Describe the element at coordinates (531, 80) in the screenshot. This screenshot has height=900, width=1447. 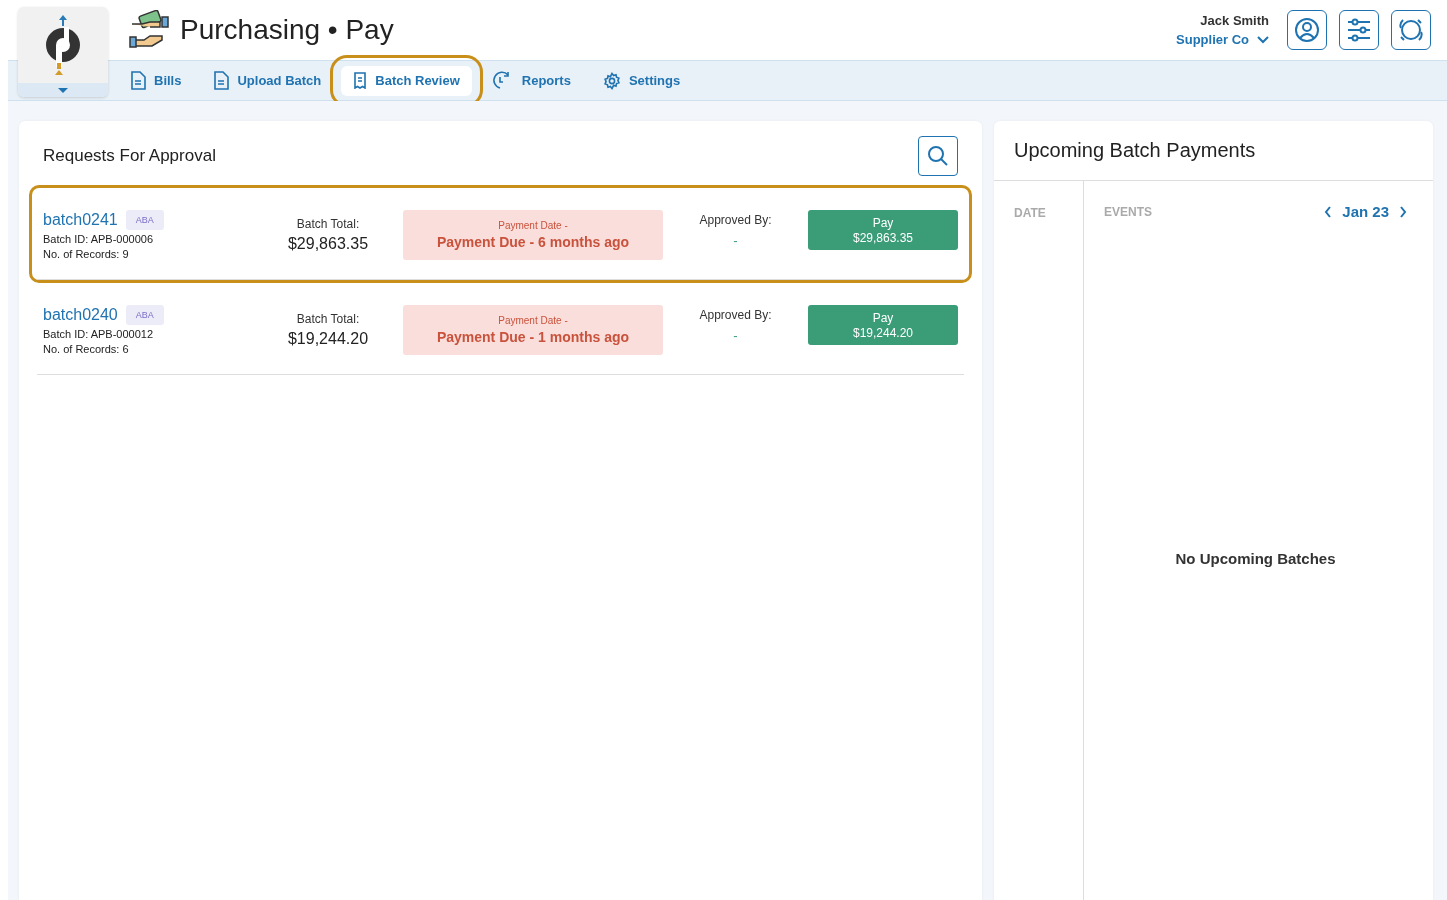
I see `nav-tab: Reports` at that location.